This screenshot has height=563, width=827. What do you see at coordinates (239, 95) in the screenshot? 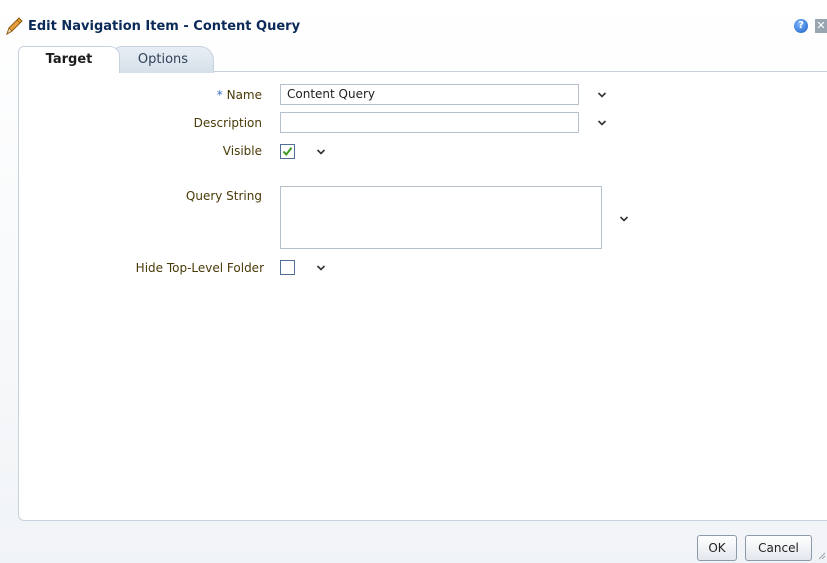
I see `name-label: * Name` at bounding box center [239, 95].